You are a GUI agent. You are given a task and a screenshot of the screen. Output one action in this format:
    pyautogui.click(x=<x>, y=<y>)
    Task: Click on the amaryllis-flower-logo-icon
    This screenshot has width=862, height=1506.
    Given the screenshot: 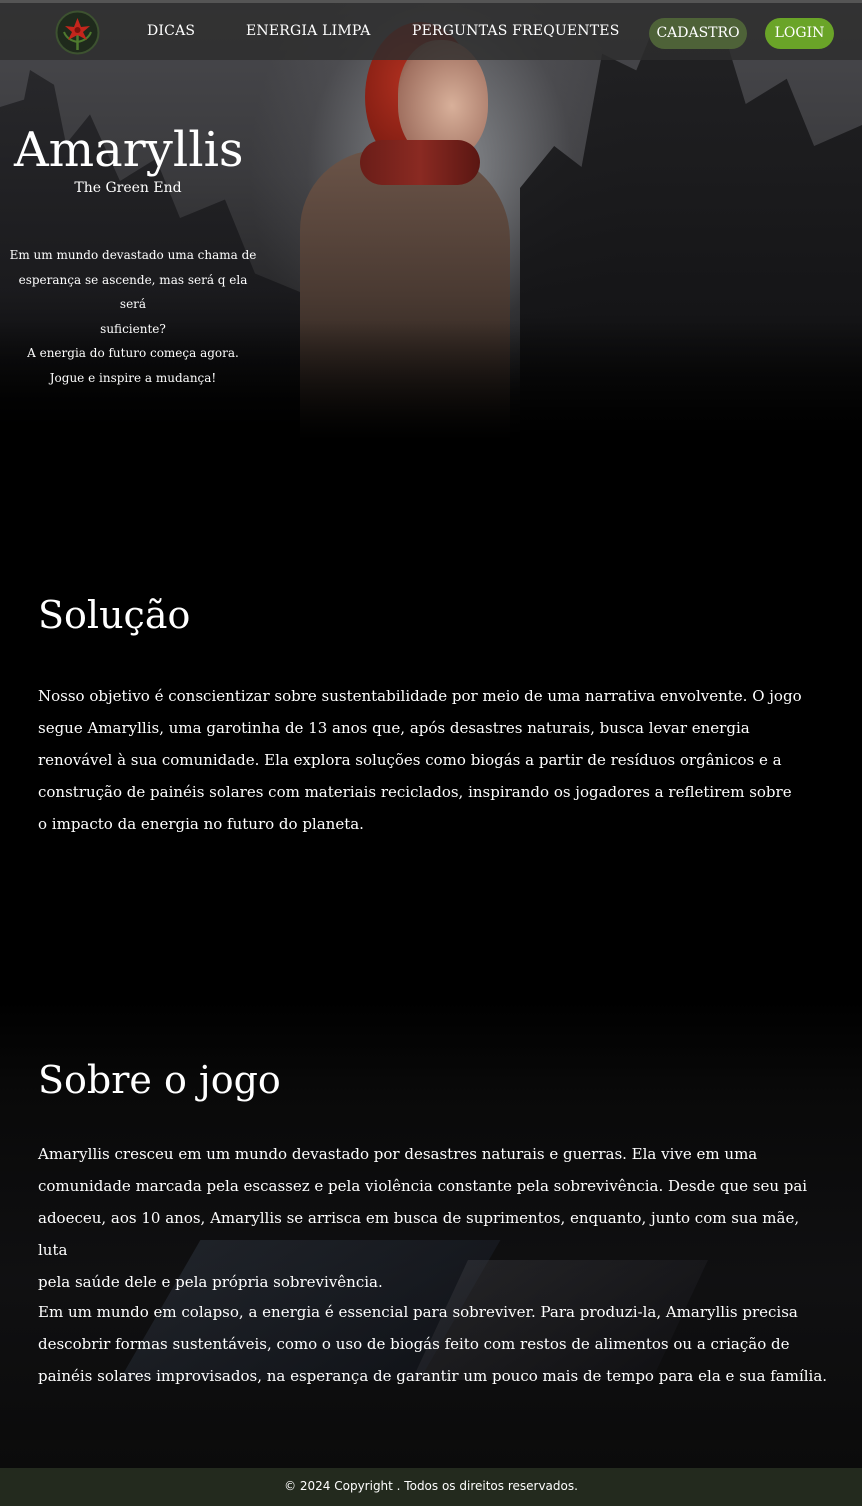 What is the action you would take?
    pyautogui.click(x=77, y=32)
    